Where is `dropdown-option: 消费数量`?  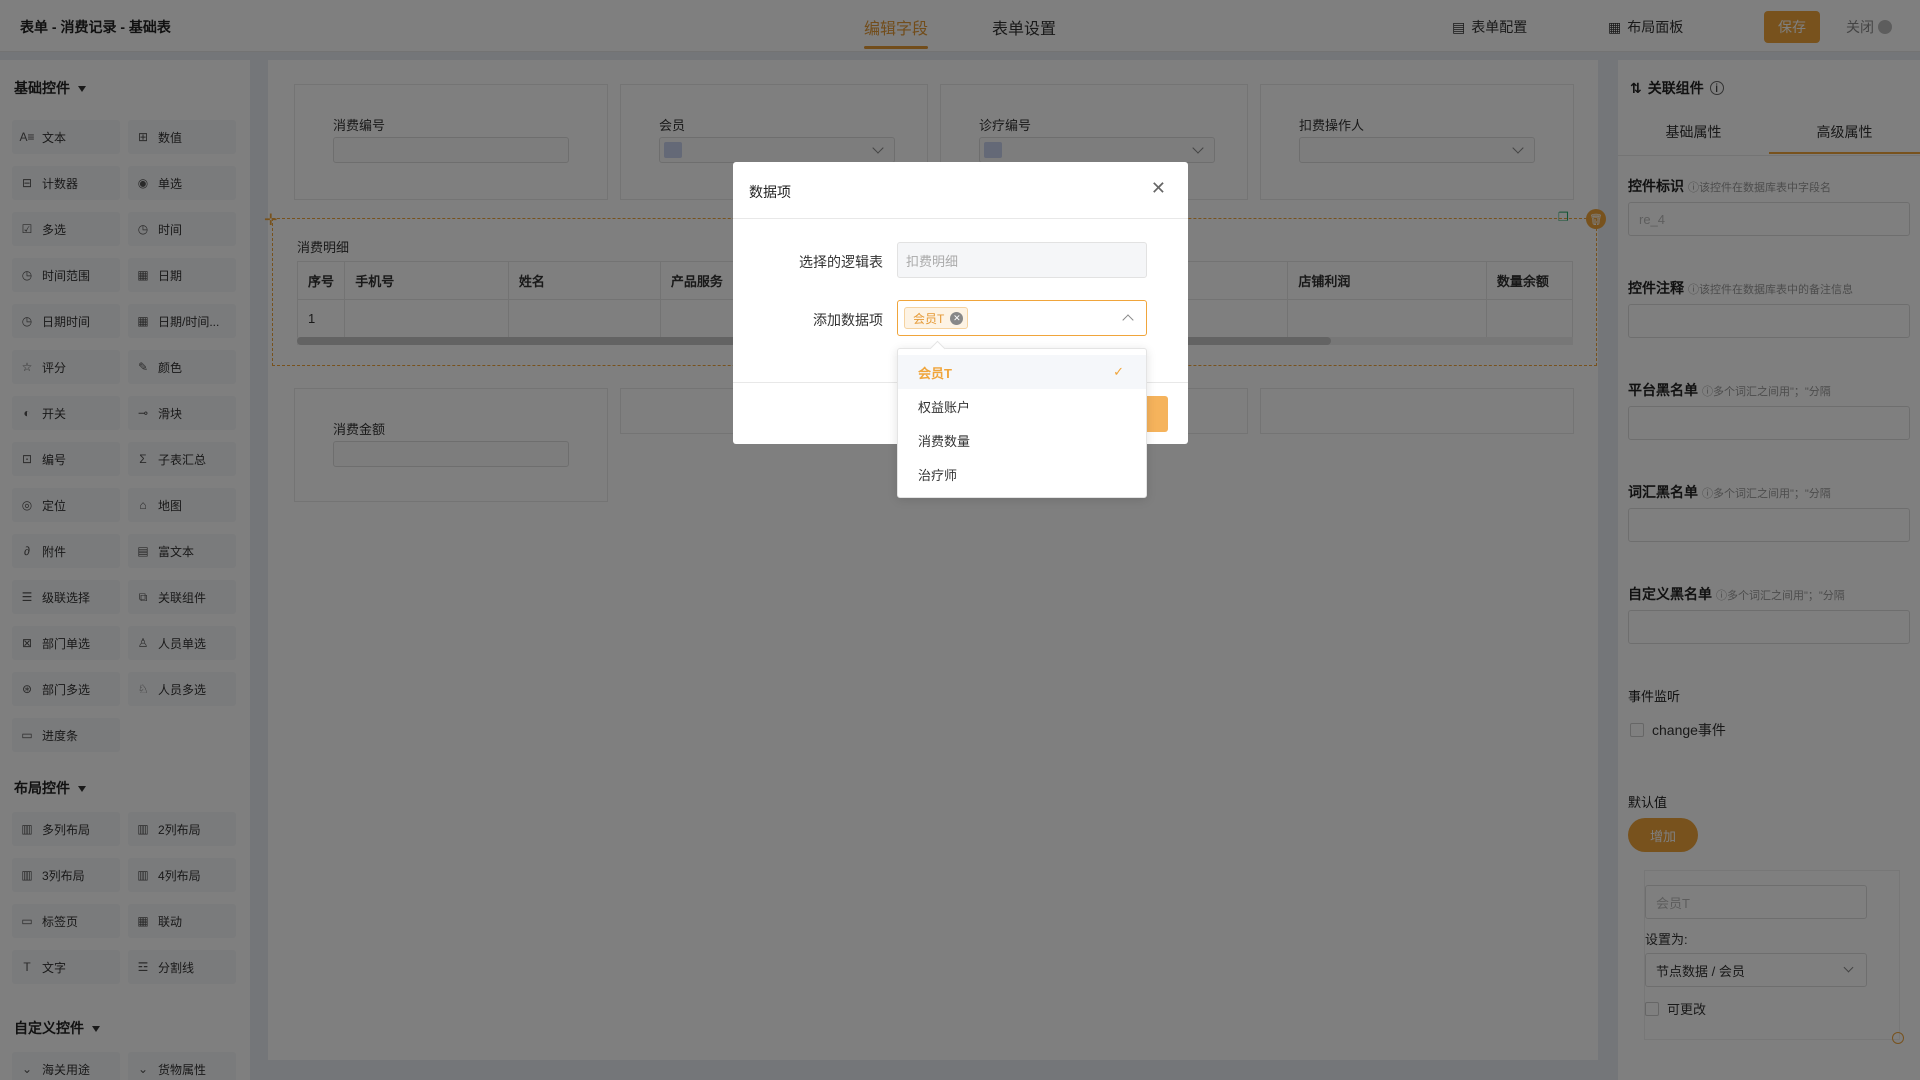 dropdown-option: 消费数量 is located at coordinates (1022, 440).